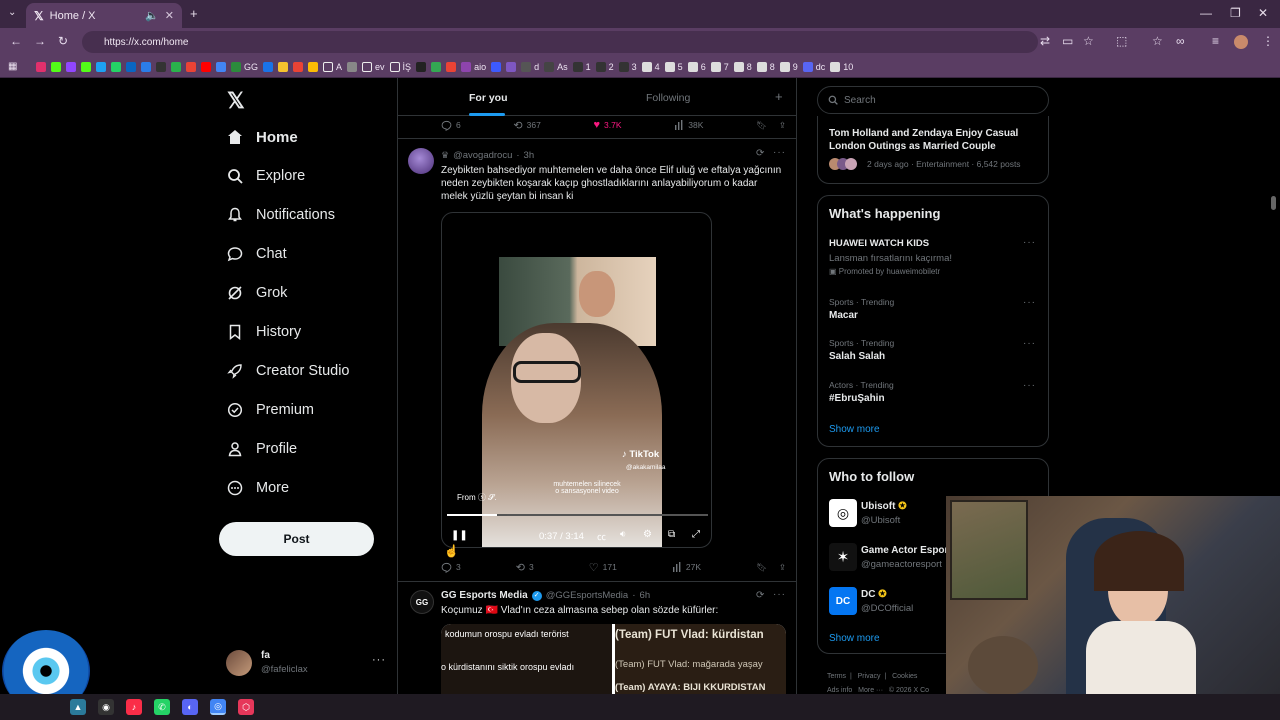 The width and height of the screenshot is (1280, 720). What do you see at coordinates (244, 66) in the screenshot?
I see `bookmark-item: GG` at bounding box center [244, 66].